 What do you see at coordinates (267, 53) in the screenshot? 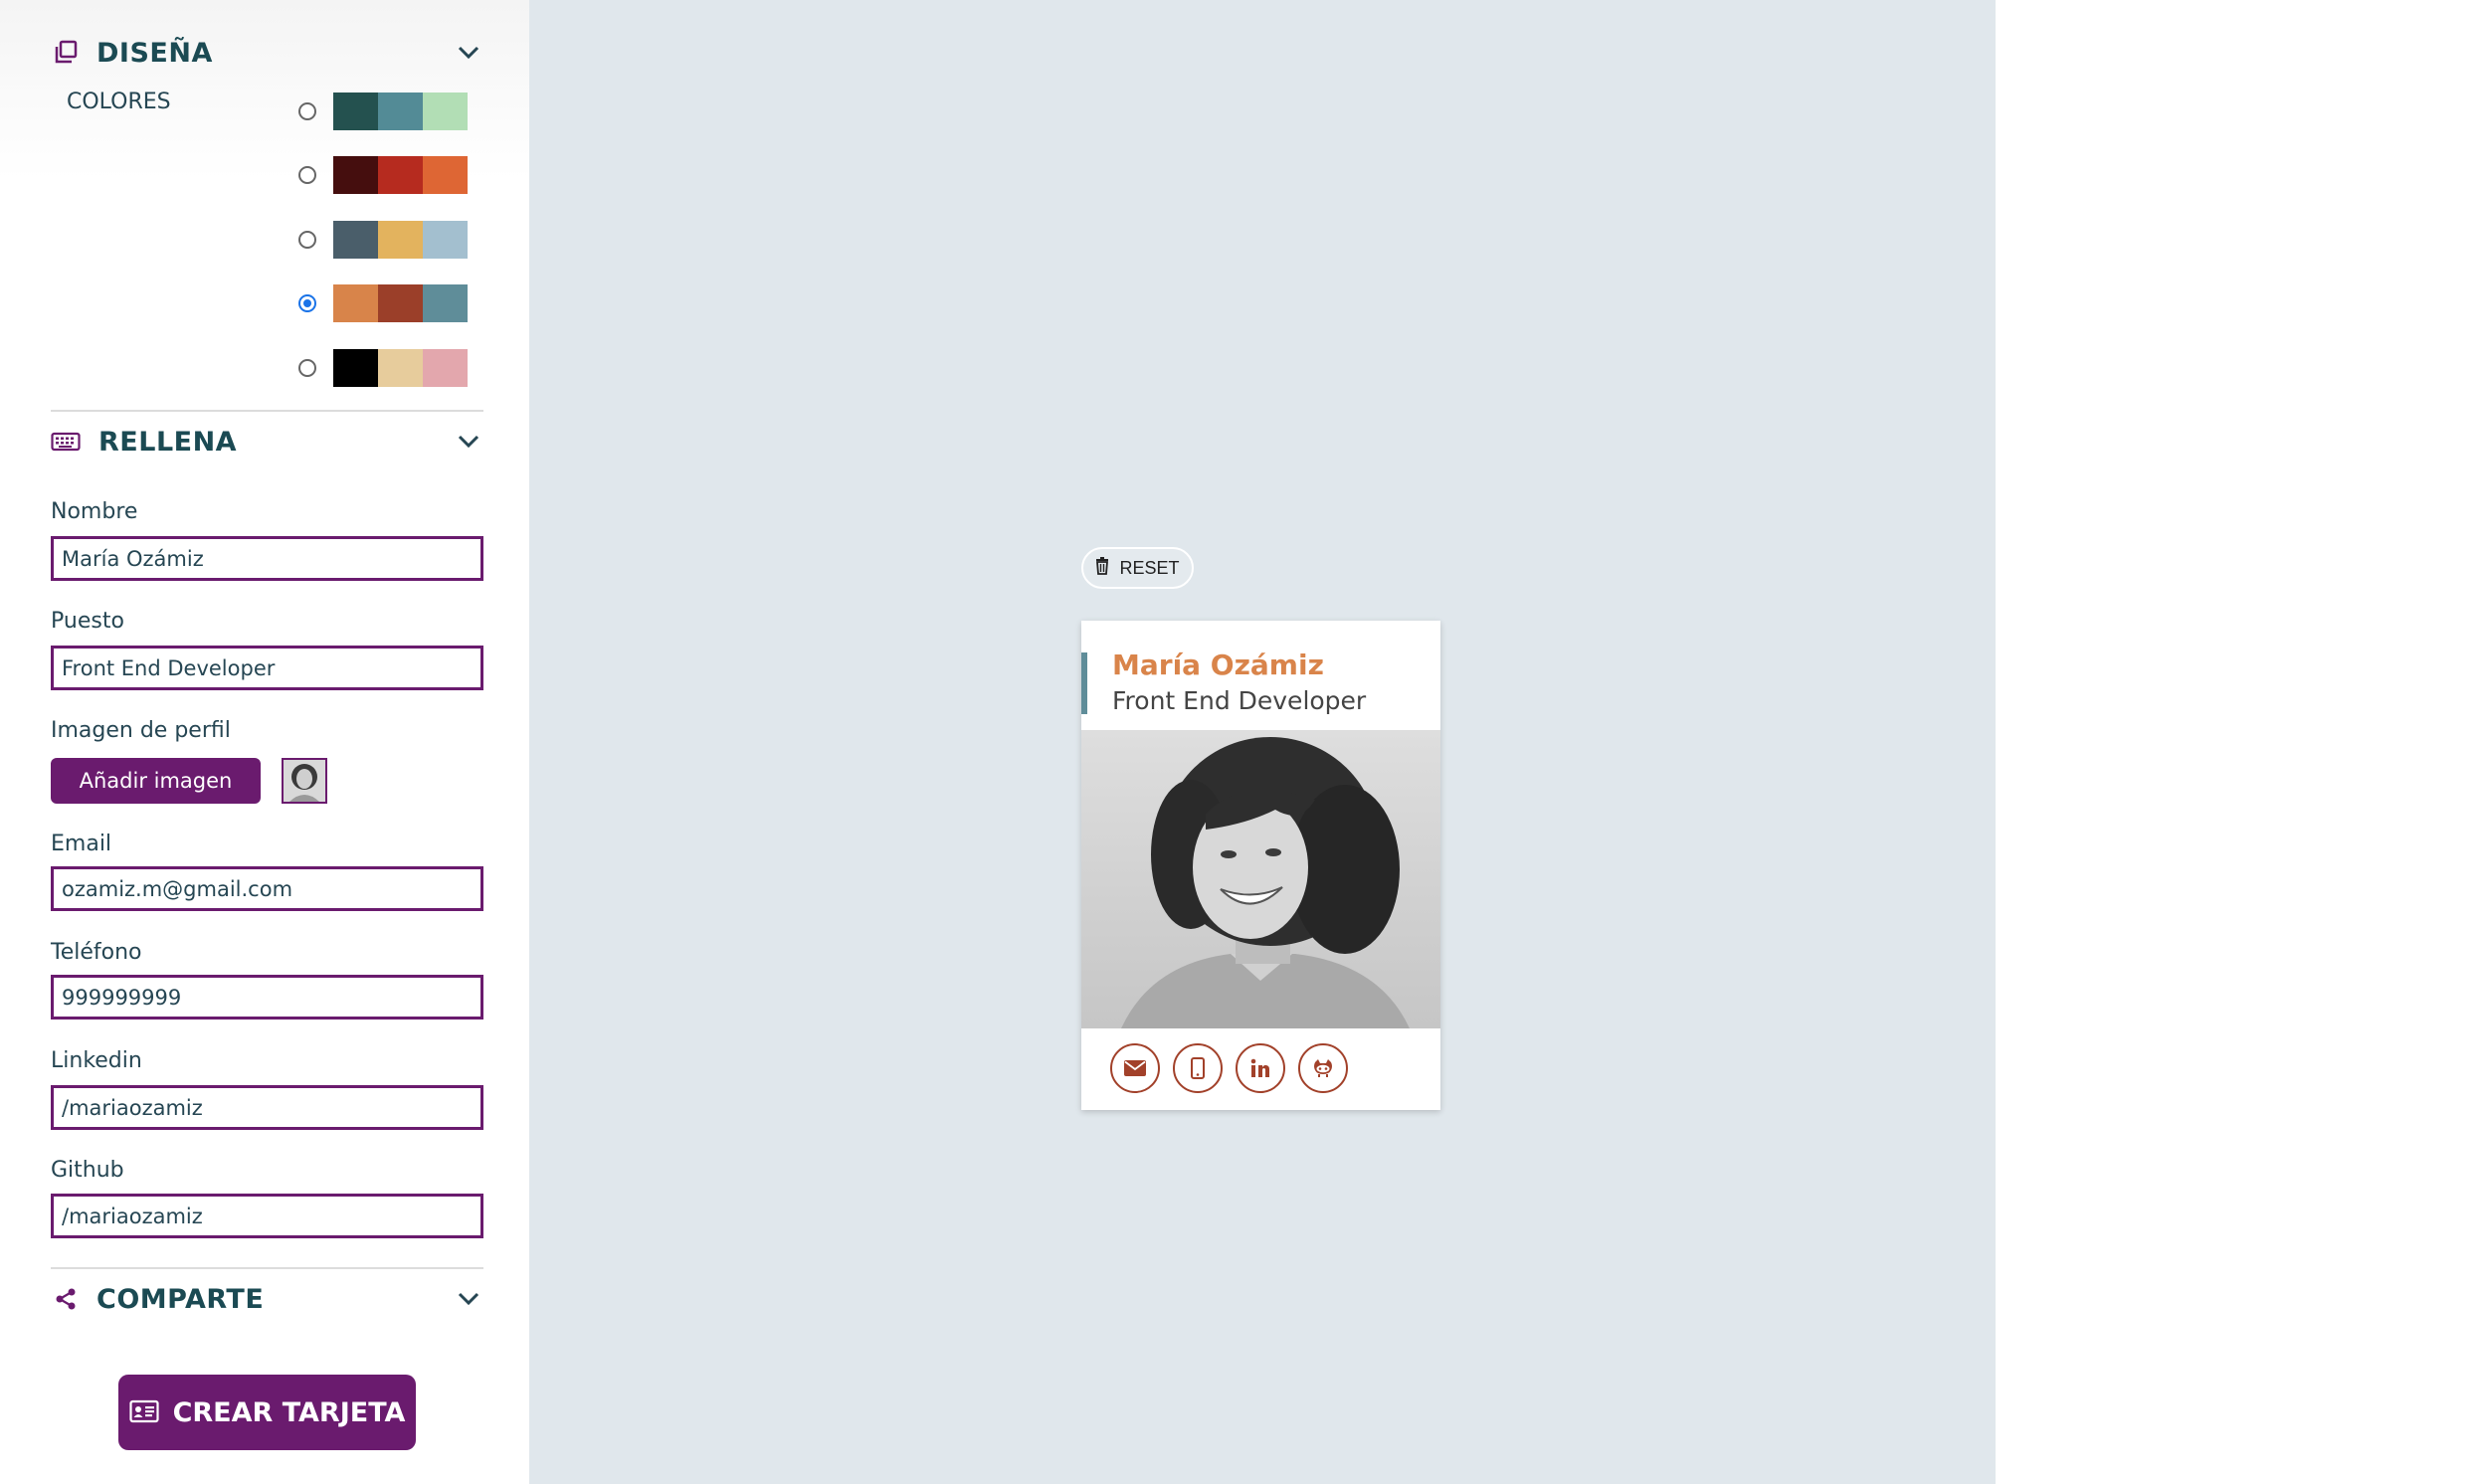
I see `design-section-header: DISEÑA` at bounding box center [267, 53].